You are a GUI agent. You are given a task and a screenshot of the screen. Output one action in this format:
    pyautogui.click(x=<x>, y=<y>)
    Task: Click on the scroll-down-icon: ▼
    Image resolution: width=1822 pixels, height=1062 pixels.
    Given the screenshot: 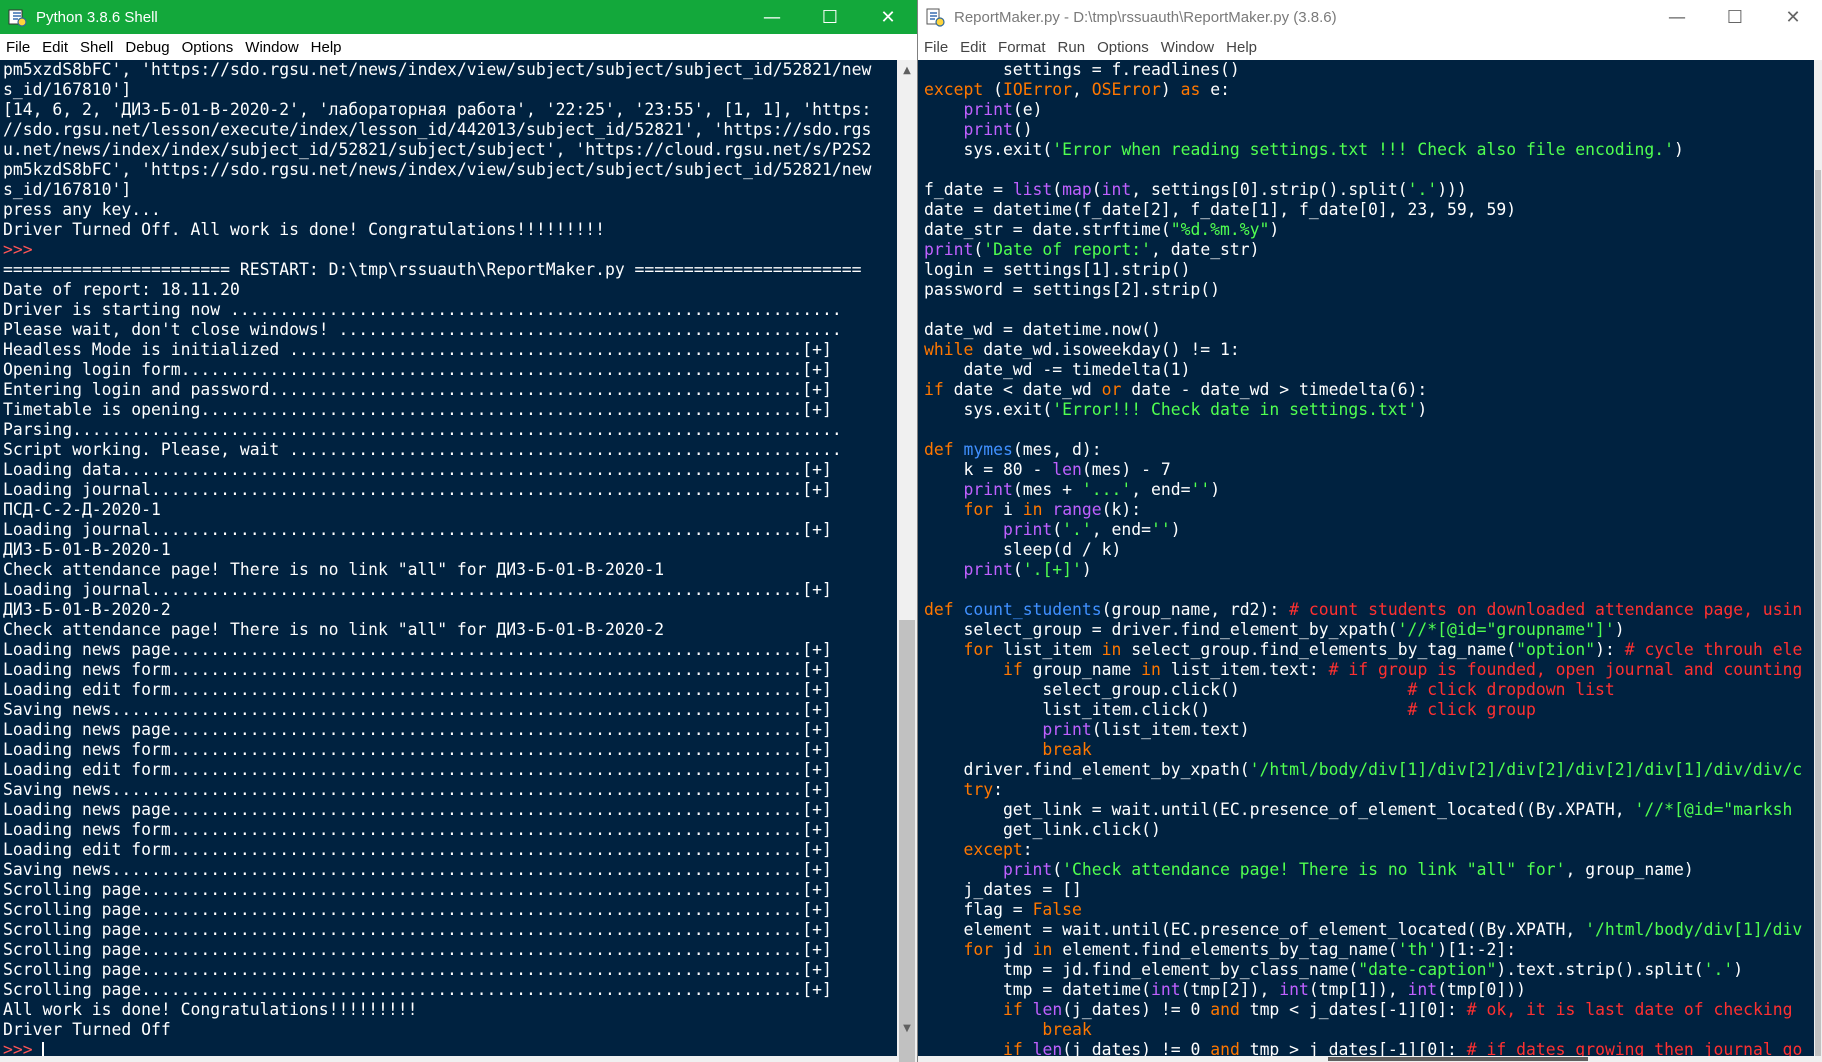 What is the action you would take?
    pyautogui.click(x=907, y=1028)
    